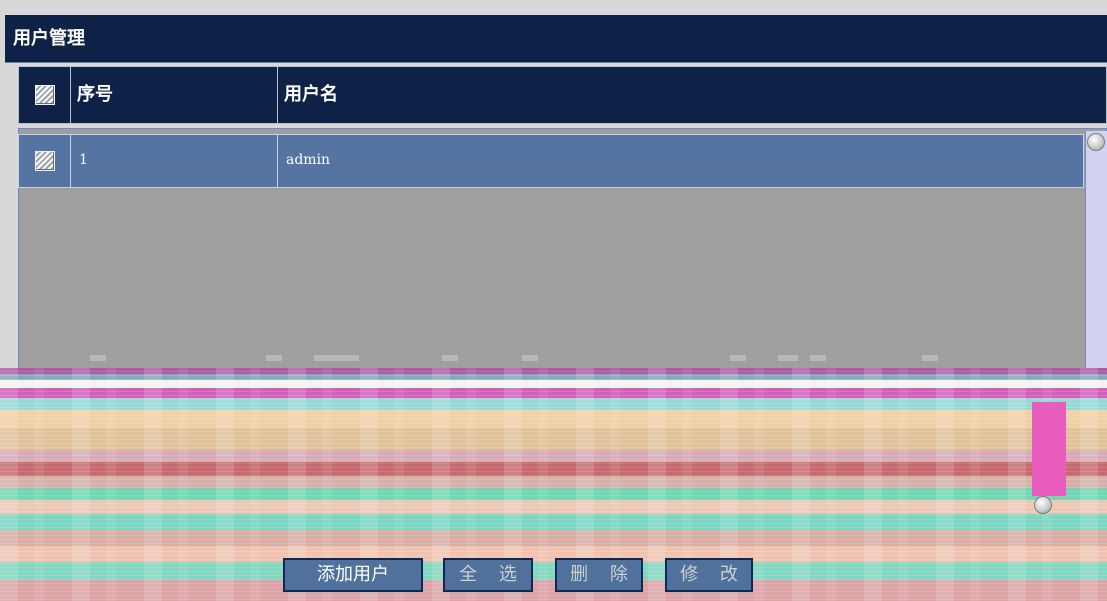 The image size is (1107, 601). I want to click on header-username-label: 用户名, so click(311, 94).